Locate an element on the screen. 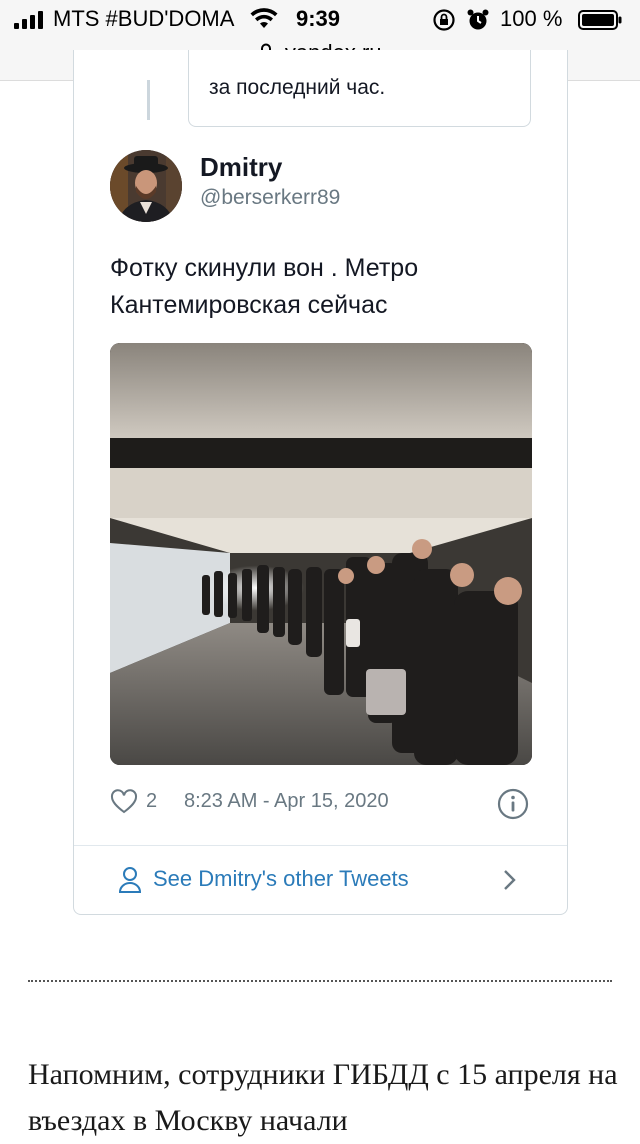 This screenshot has height=1144, width=640. author-username: @berserkerr89 is located at coordinates (270, 198).